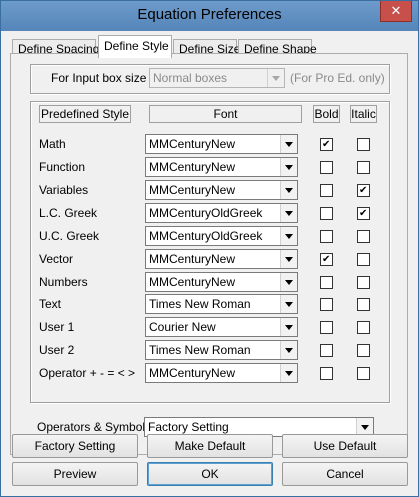  What do you see at coordinates (190, 78) in the screenshot?
I see `input-box-size-value: Normal boxes` at bounding box center [190, 78].